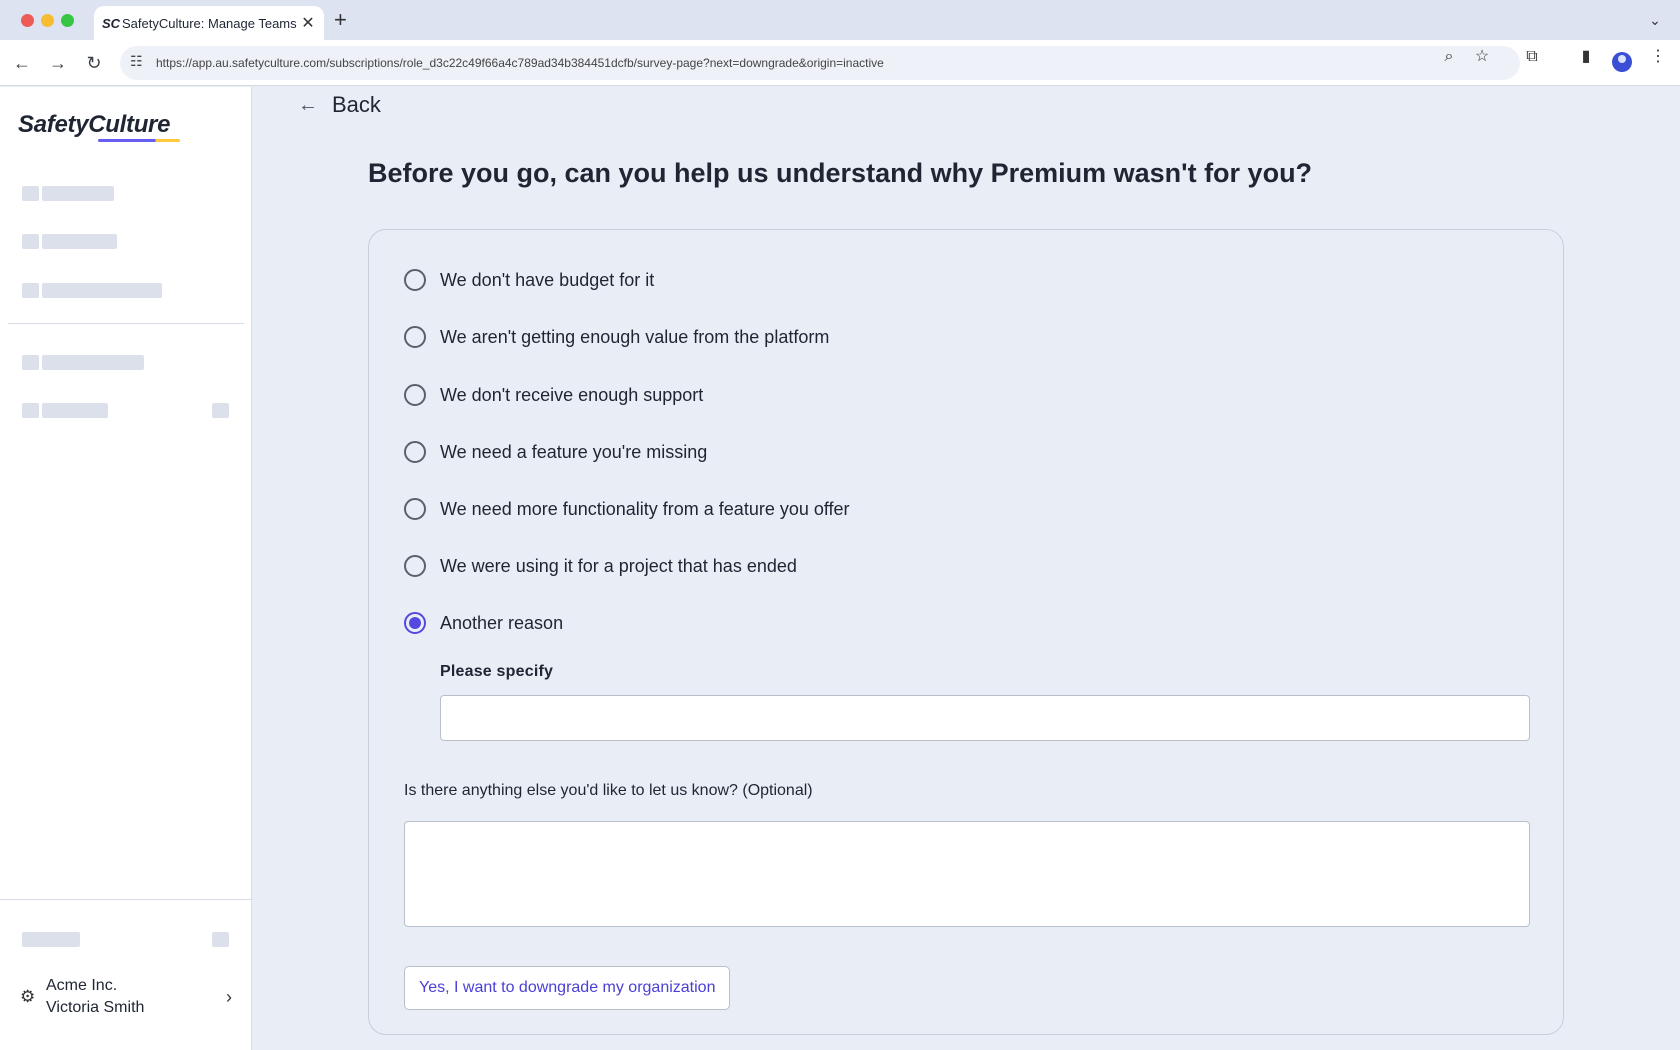 This screenshot has height=1050, width=1680. Describe the element at coordinates (502, 622) in the screenshot. I see `option-label: Another reason` at that location.